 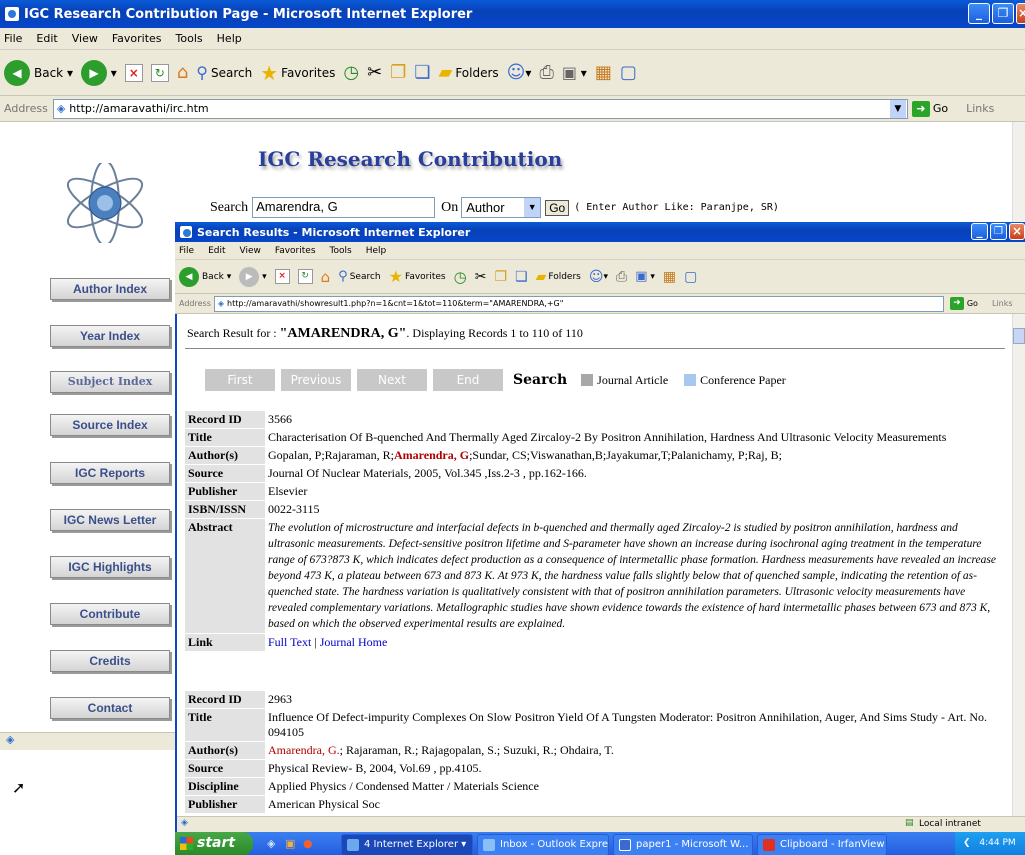 What do you see at coordinates (359, 276) in the screenshot?
I see `inner-search-button: ⚲ Search` at bounding box center [359, 276].